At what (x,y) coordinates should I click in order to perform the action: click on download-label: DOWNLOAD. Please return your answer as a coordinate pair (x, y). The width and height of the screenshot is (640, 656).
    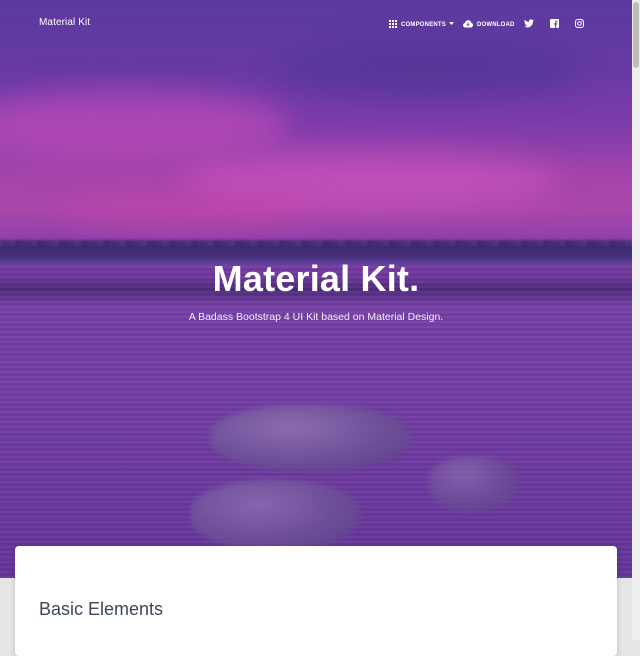
    Looking at the image, I should click on (496, 25).